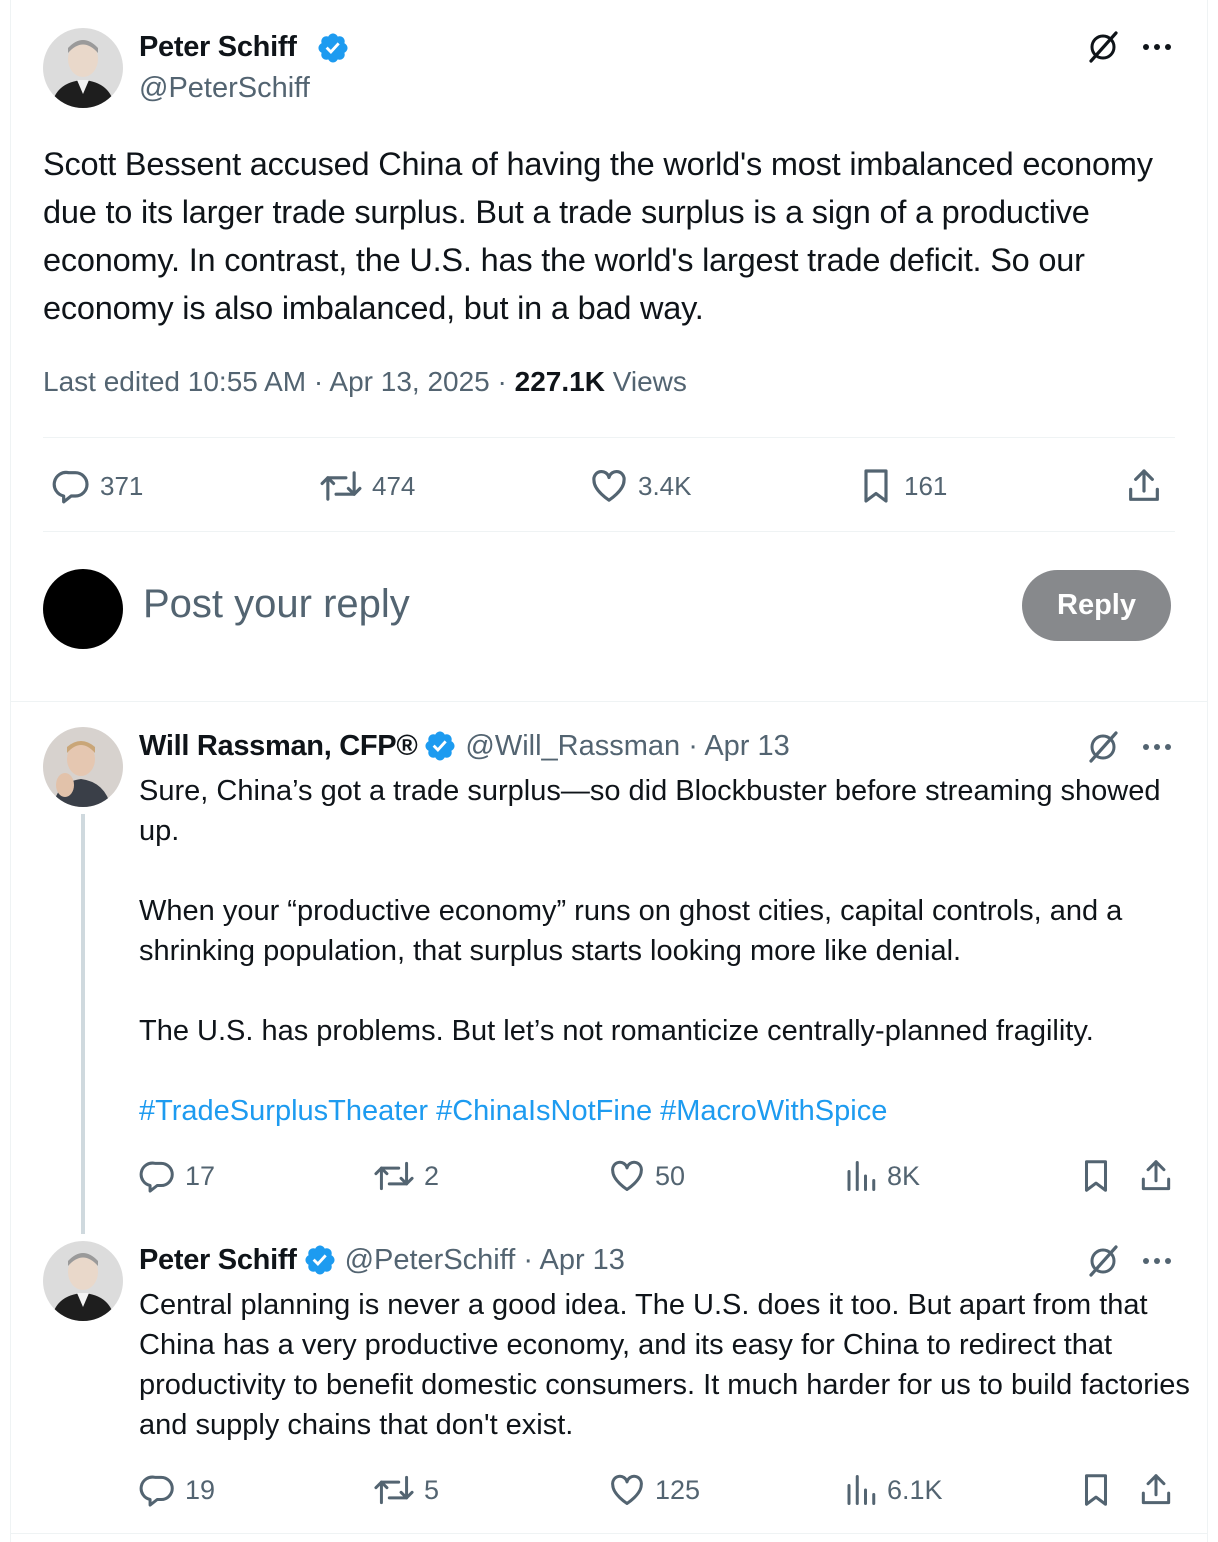 The width and height of the screenshot is (1218, 1542). Describe the element at coordinates (773, 1111) in the screenshot. I see `hashtag-link: #MacroWithSpice` at that location.